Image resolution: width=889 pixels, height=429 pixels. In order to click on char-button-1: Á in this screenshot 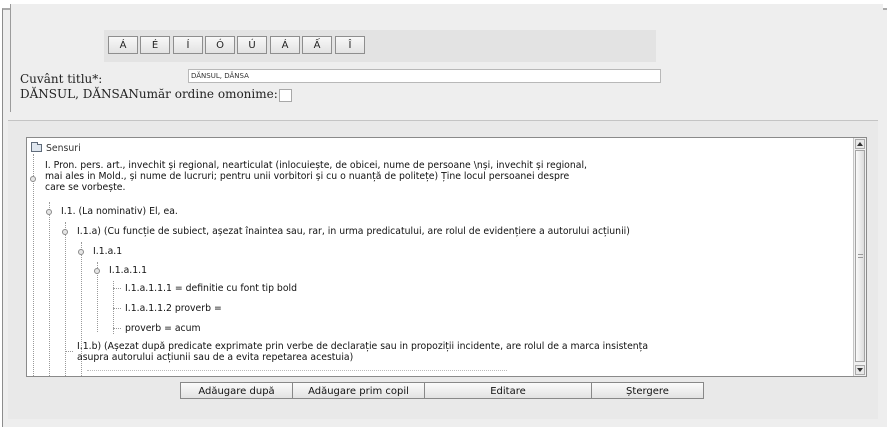, I will do `click(123, 45)`.